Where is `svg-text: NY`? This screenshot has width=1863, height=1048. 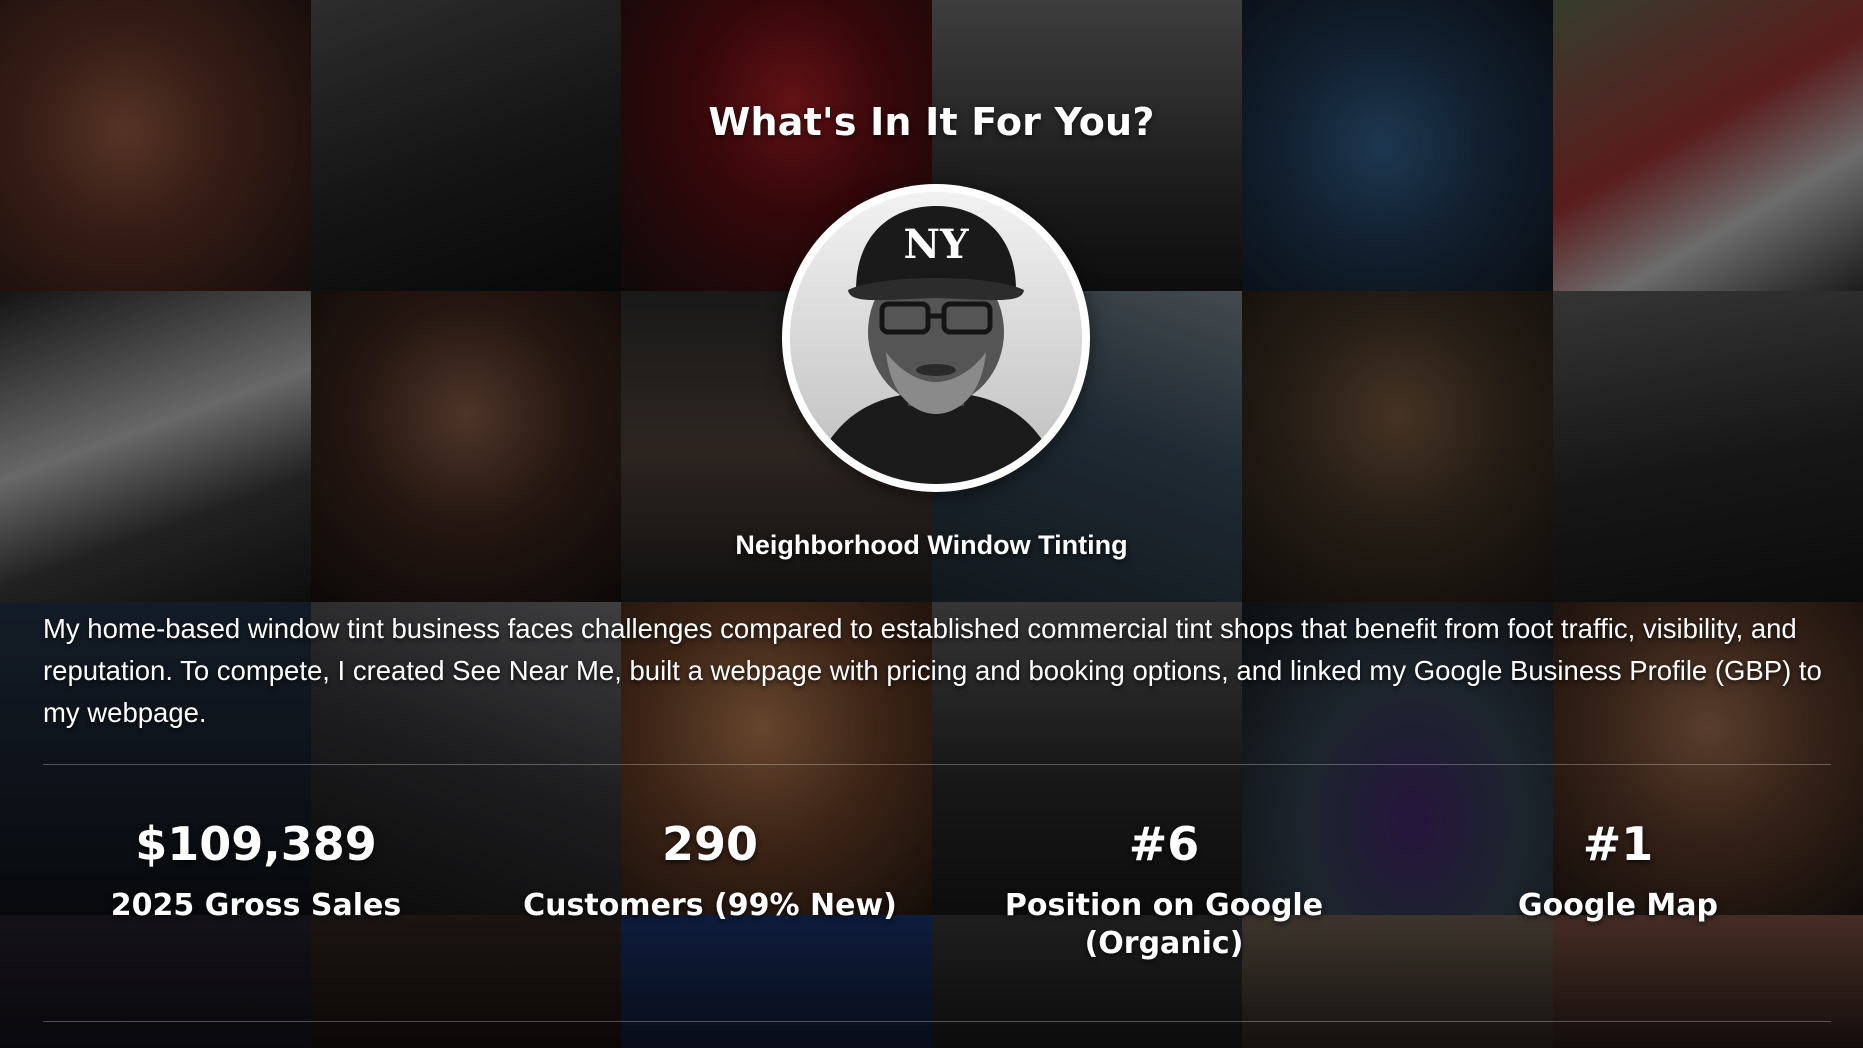 svg-text: NY is located at coordinates (936, 244).